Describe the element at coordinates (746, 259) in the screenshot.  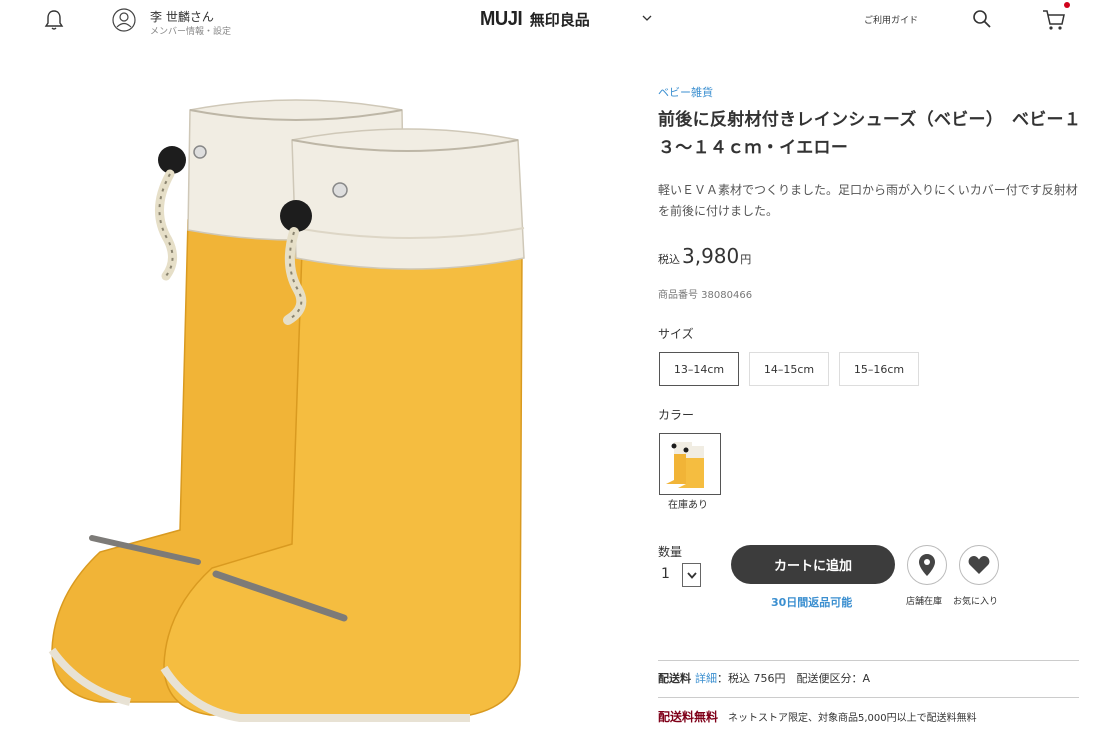
I see `yen-unit: 円` at that location.